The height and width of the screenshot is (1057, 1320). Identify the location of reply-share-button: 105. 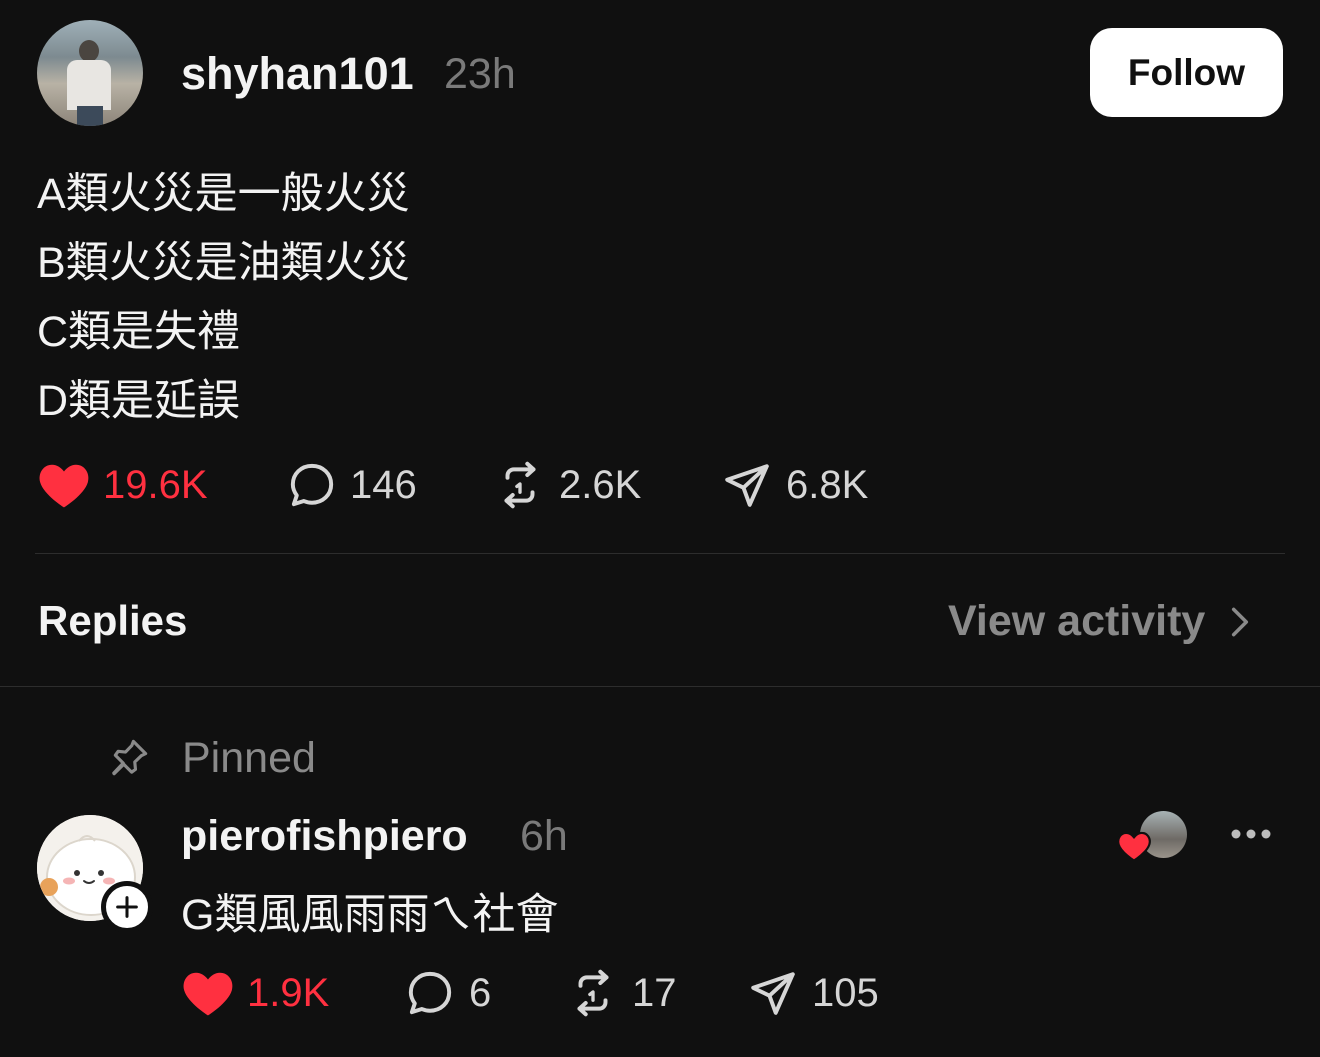
(813, 993).